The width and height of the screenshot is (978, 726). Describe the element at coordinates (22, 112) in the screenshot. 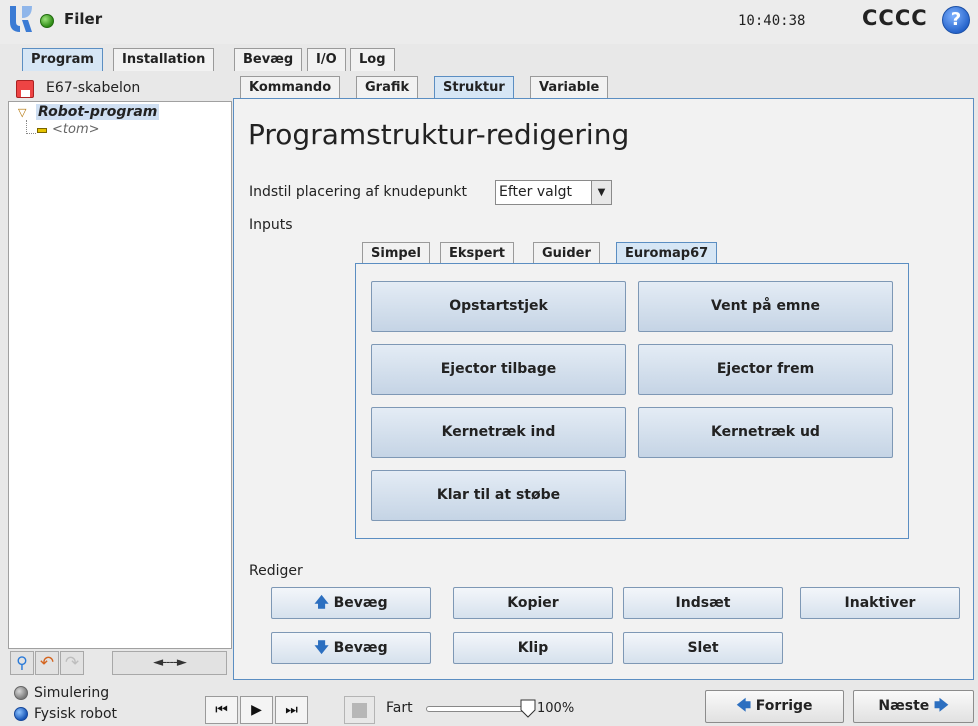

I see `tree-expand-icon: ▽` at that location.